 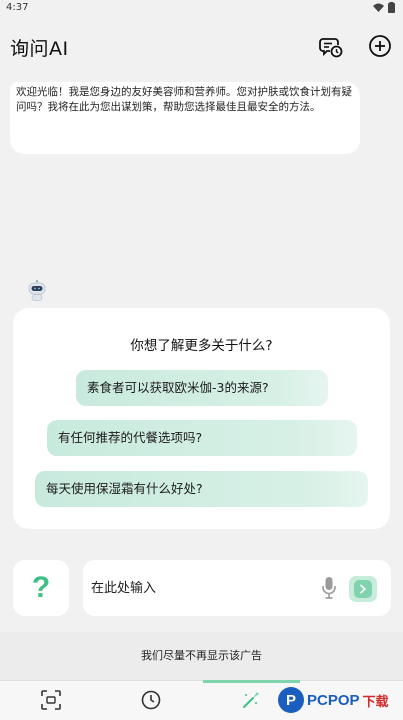 I want to click on nav-item-scan, so click(x=51, y=700).